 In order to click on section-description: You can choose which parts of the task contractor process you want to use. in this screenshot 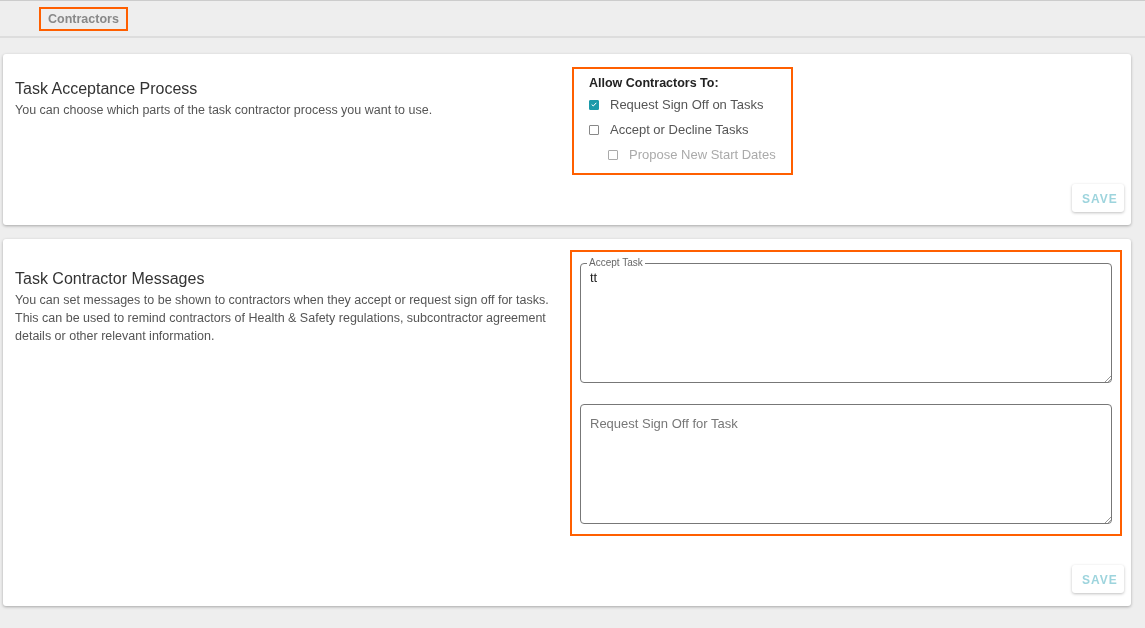, I will do `click(224, 110)`.